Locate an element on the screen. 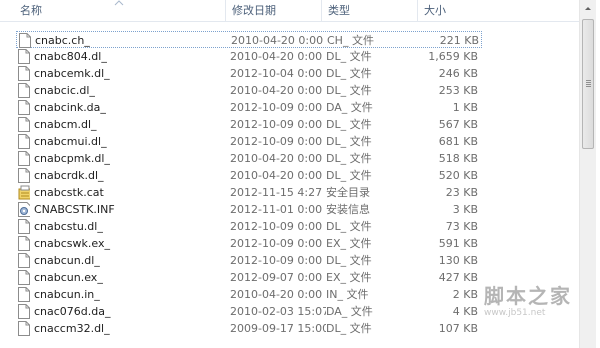  setup-info-icon is located at coordinates (24, 209).